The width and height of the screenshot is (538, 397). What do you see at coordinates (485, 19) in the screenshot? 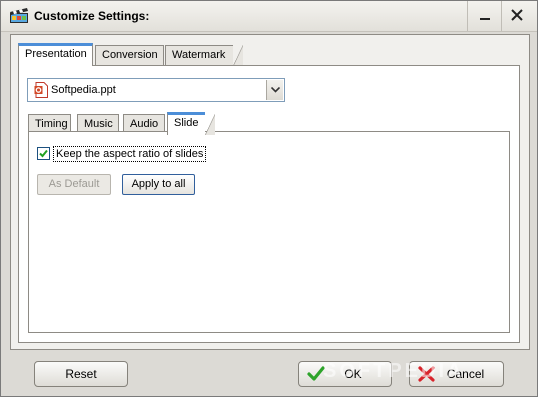
I see `minimize-icon` at bounding box center [485, 19].